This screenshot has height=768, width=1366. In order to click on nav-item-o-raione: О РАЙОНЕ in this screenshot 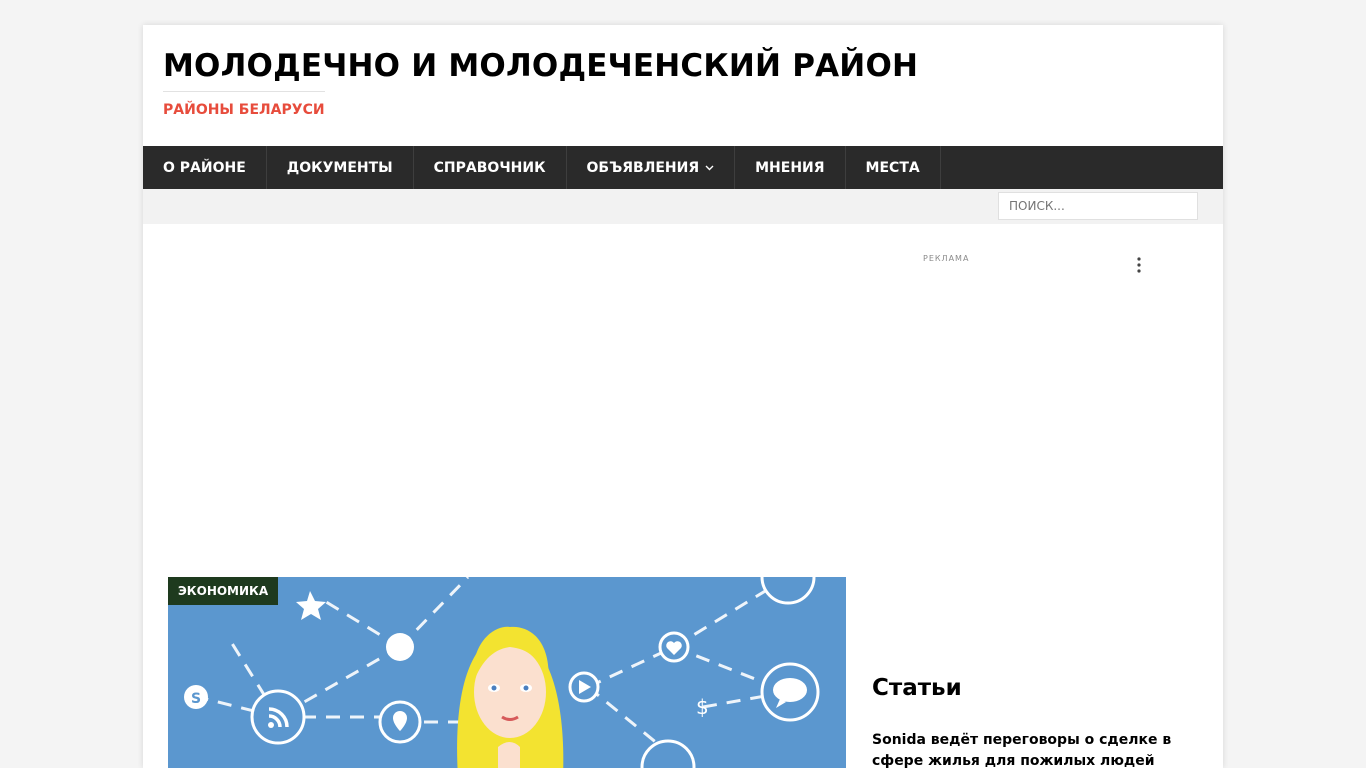, I will do `click(205, 167)`.